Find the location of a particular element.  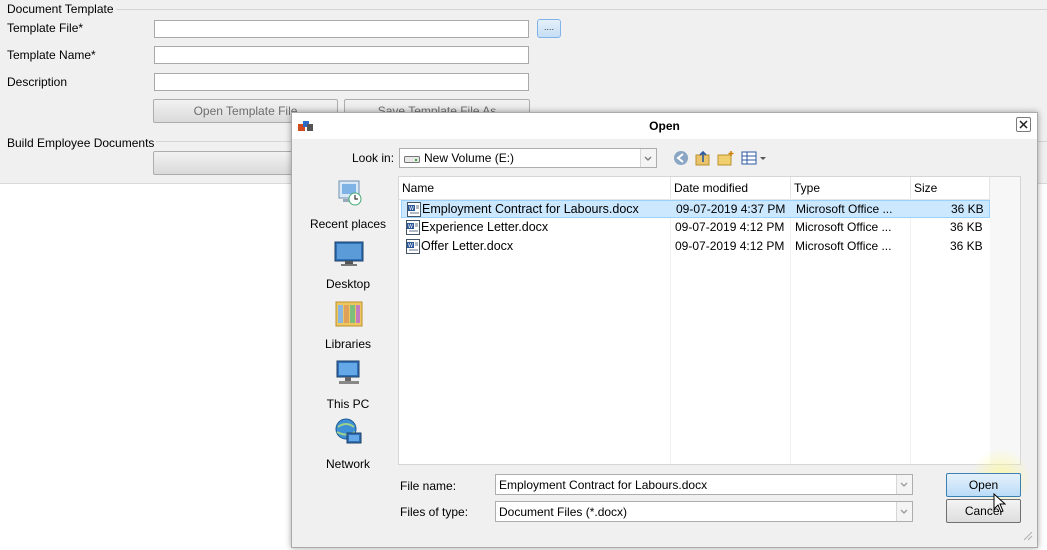

file-name: Employment Contract for Labours.docx is located at coordinates (530, 209).